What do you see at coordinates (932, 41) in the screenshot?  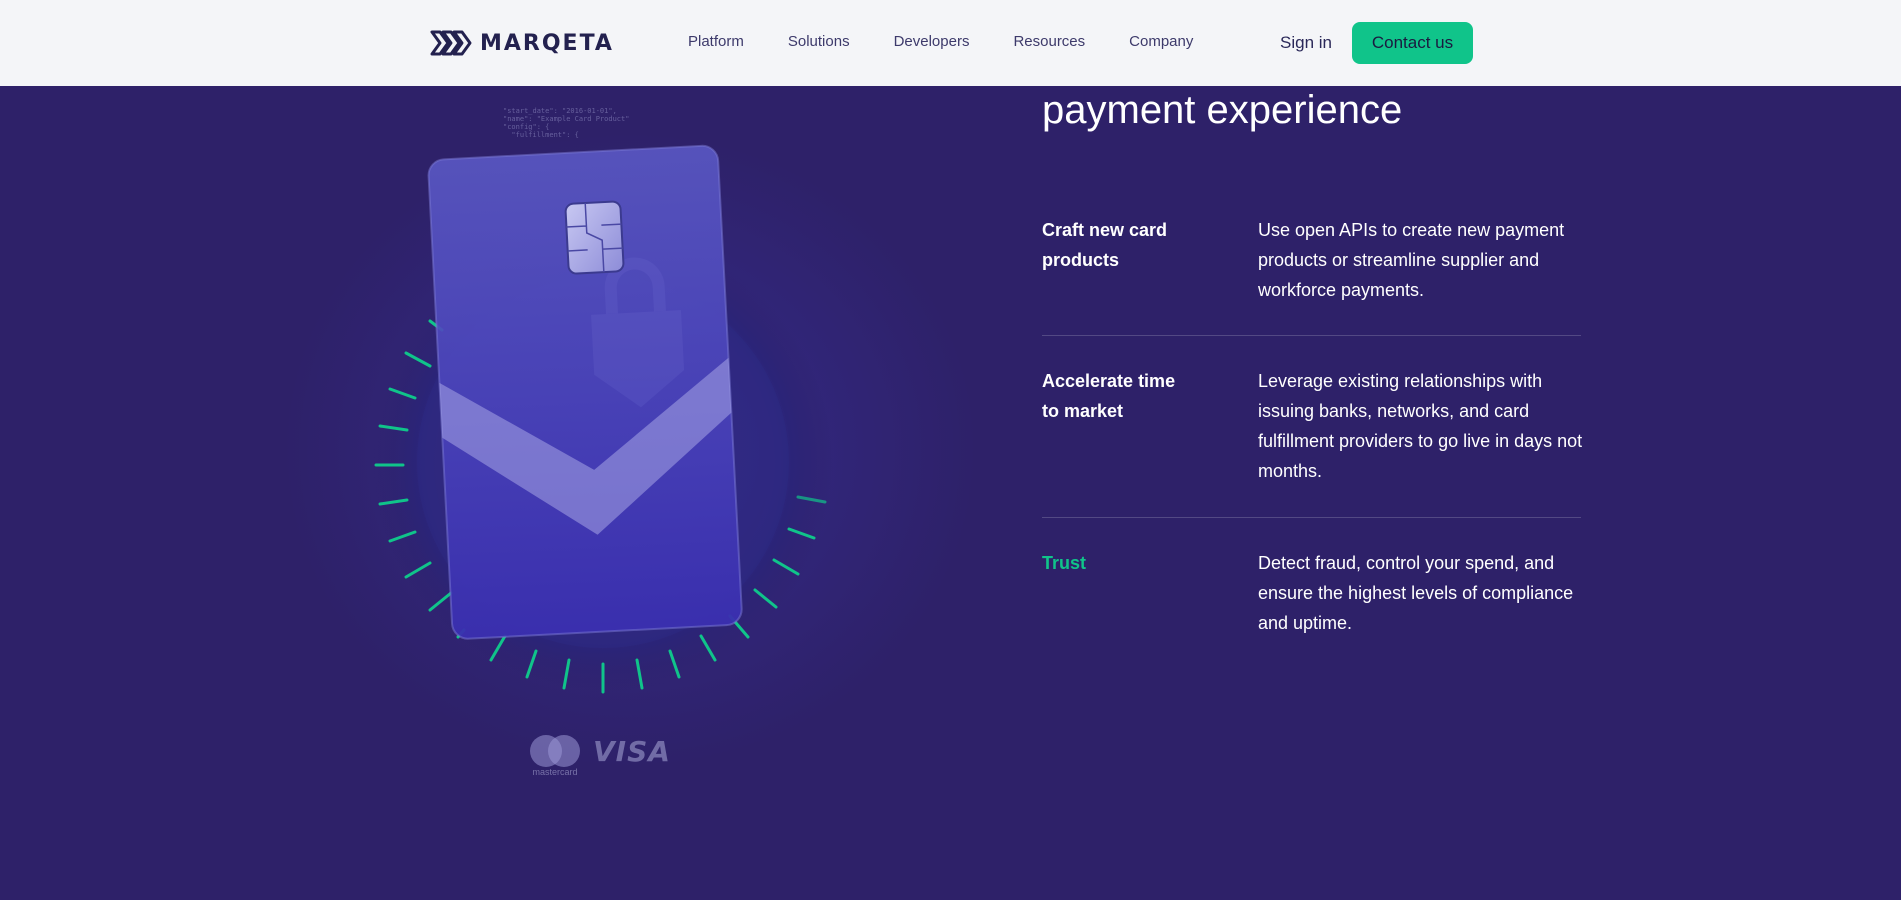 I see `nav-developers: Developers` at bounding box center [932, 41].